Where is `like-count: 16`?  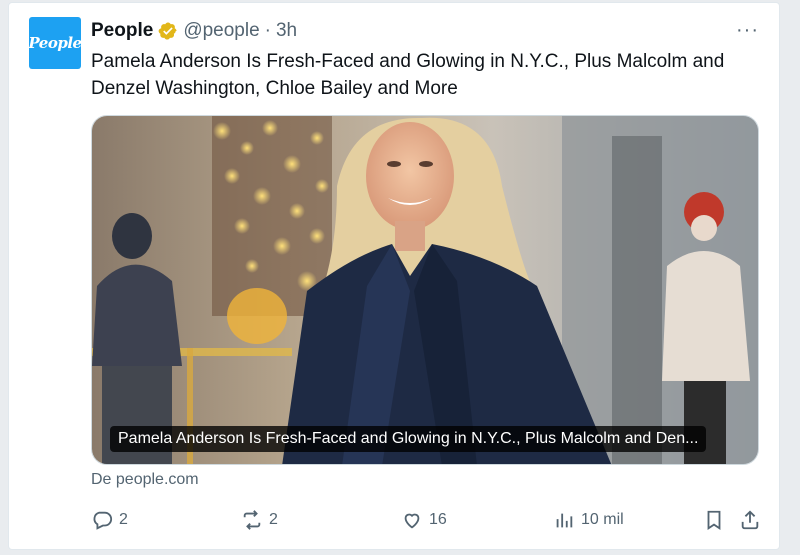
like-count: 16 is located at coordinates (438, 519).